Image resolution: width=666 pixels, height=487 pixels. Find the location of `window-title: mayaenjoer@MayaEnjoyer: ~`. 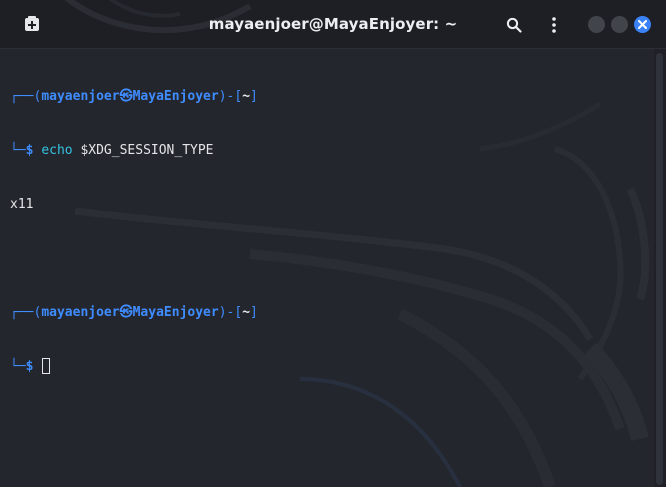

window-title: mayaenjoer@MayaEnjoyer: ~ is located at coordinates (333, 24).